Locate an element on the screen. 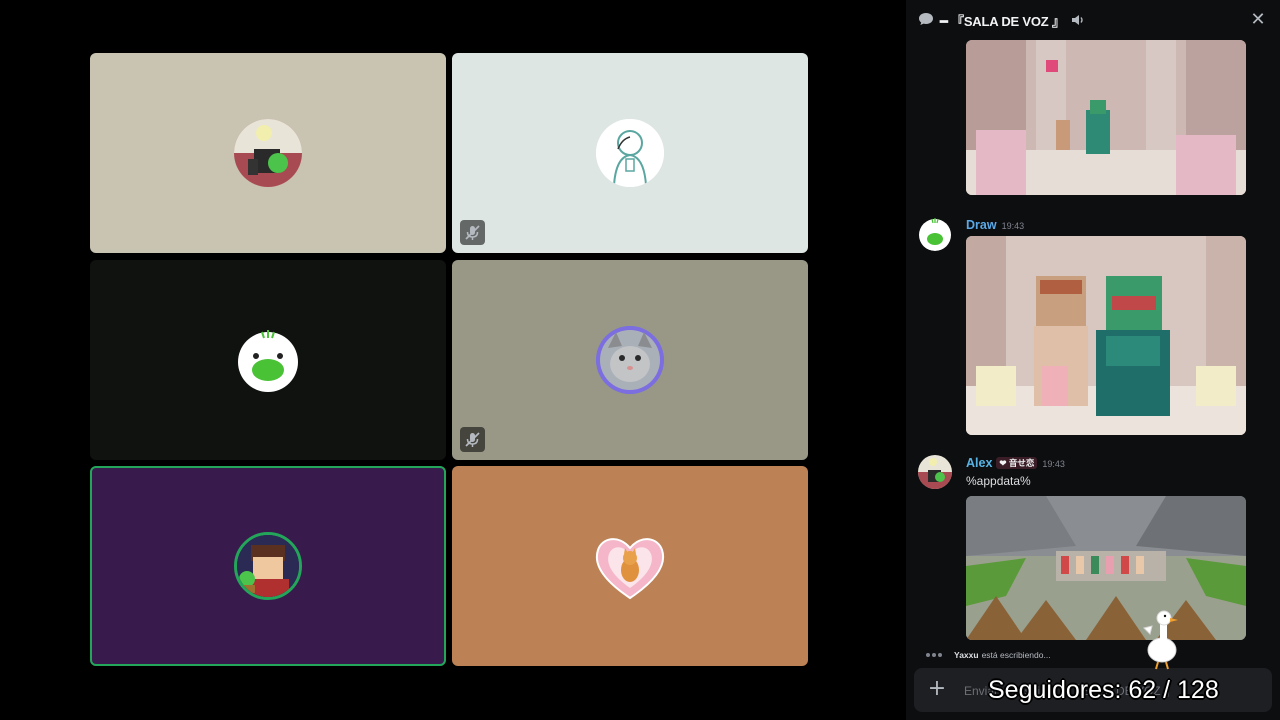 This screenshot has width=1280, height=720. green-blob-avatar is located at coordinates (268, 360).